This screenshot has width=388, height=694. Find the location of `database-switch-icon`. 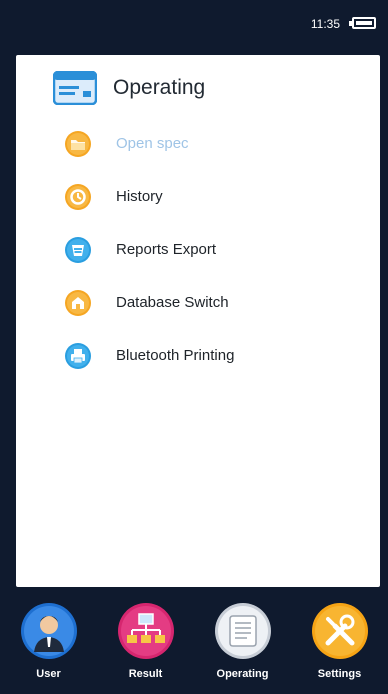

database-switch-icon is located at coordinates (78, 302).